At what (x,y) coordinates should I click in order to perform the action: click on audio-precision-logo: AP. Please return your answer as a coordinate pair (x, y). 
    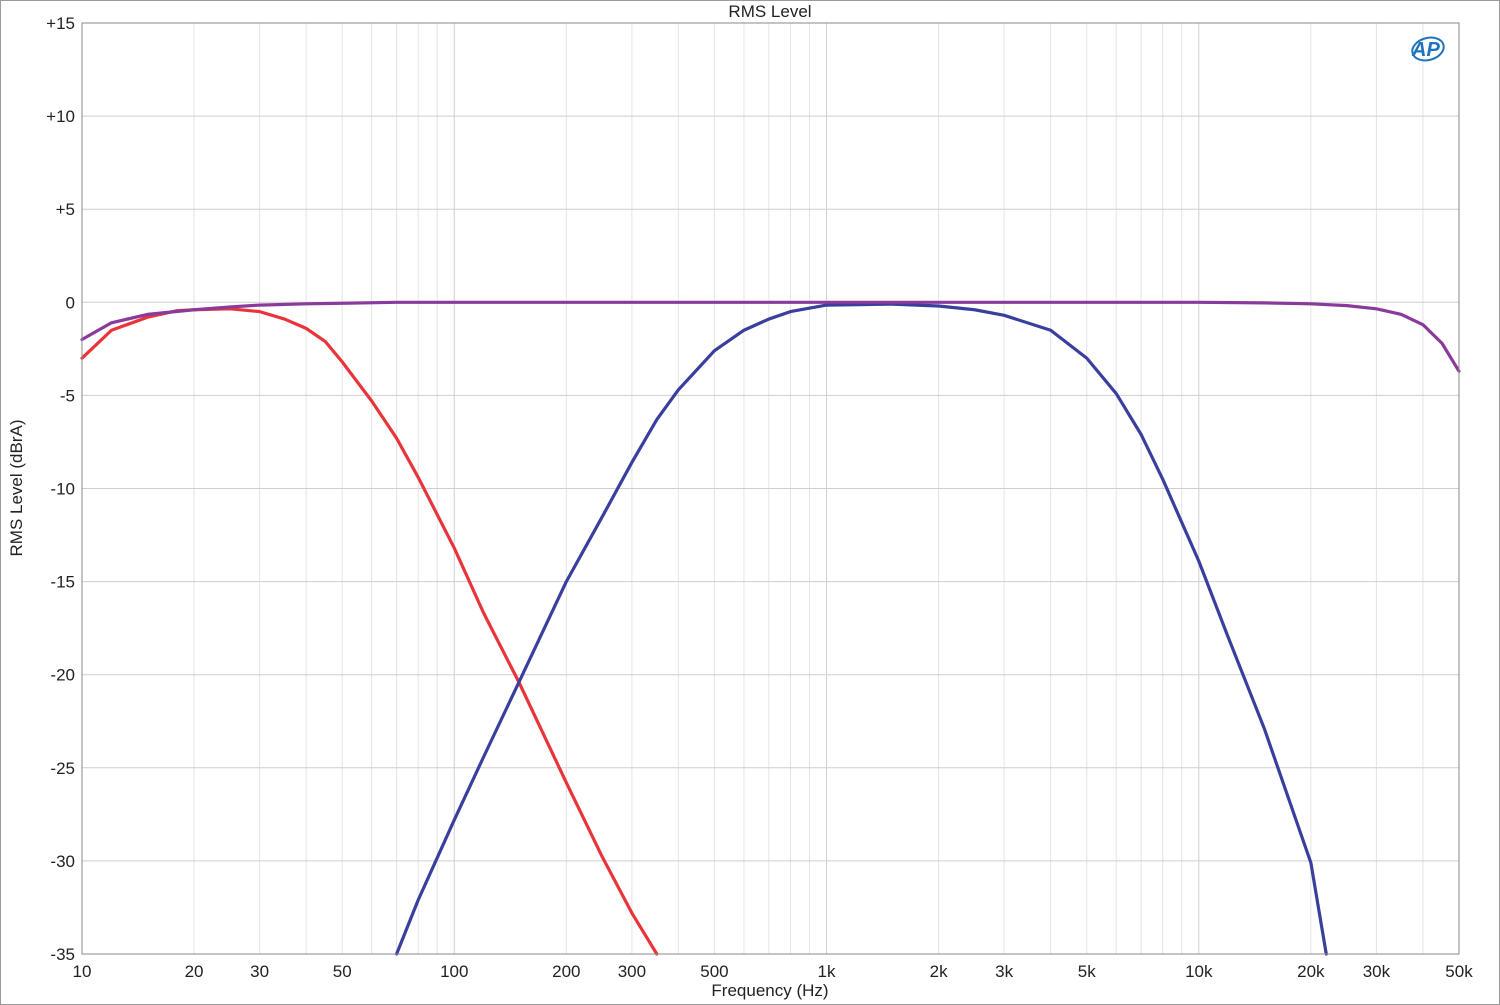
    Looking at the image, I should click on (1428, 49).